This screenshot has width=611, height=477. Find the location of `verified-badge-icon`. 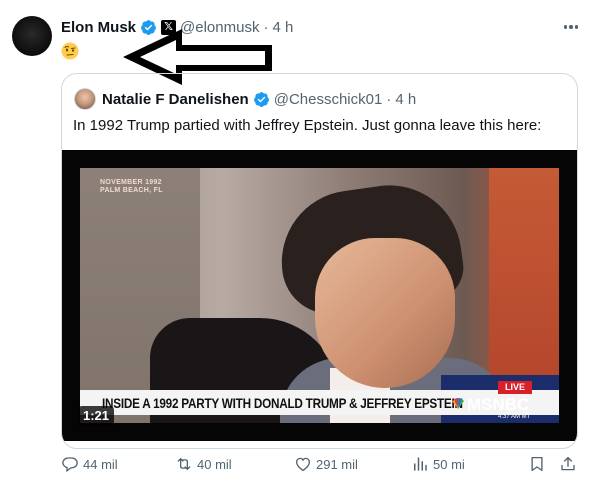

verified-badge-icon is located at coordinates (261, 99).